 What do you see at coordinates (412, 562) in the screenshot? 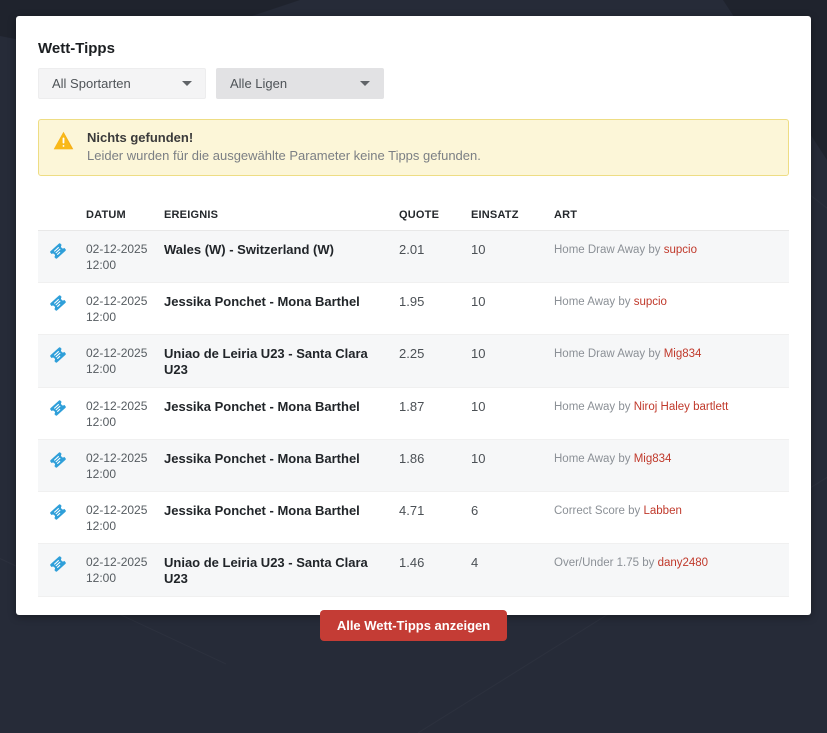
I see `tip-quote: 1.46` at bounding box center [412, 562].